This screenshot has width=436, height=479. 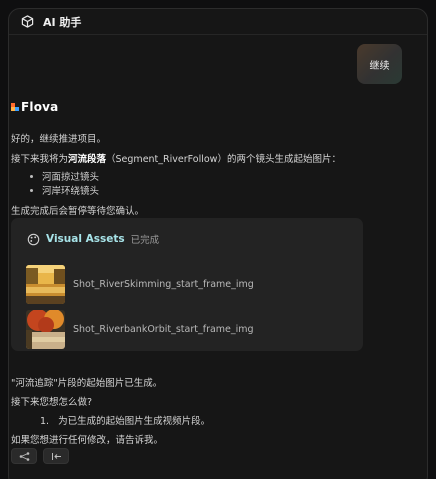 I want to click on riverbank-orbit-thumbnail, so click(x=45, y=329).